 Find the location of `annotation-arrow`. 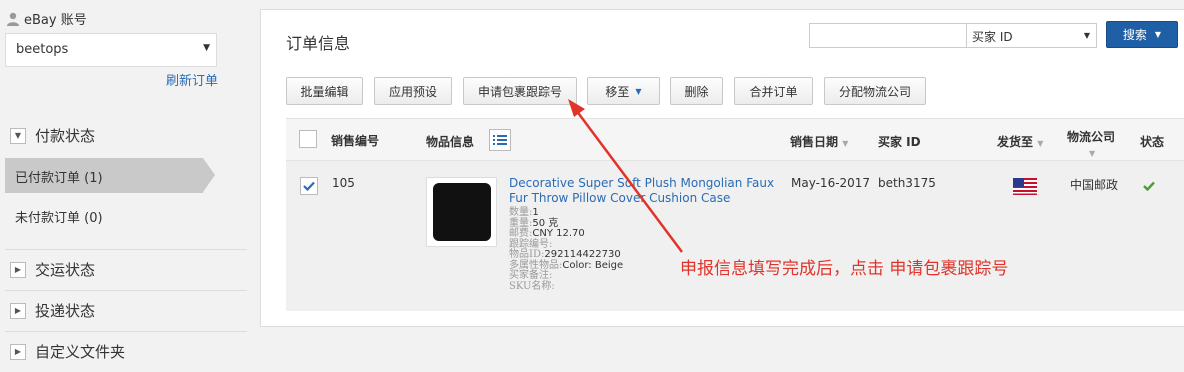

annotation-arrow is located at coordinates (626, 176).